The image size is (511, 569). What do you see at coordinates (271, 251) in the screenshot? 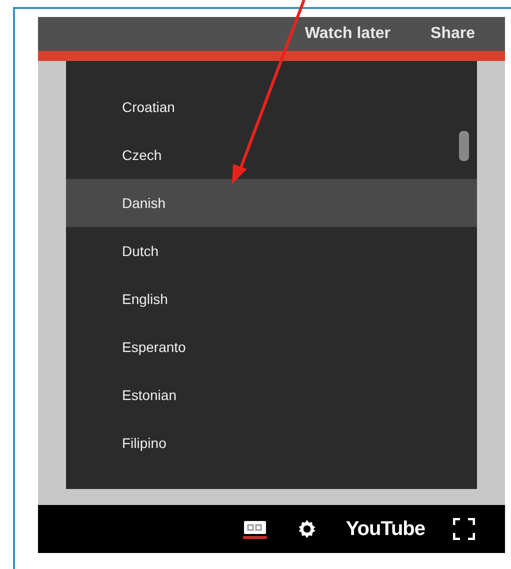
I see `language-option: Dutch` at bounding box center [271, 251].